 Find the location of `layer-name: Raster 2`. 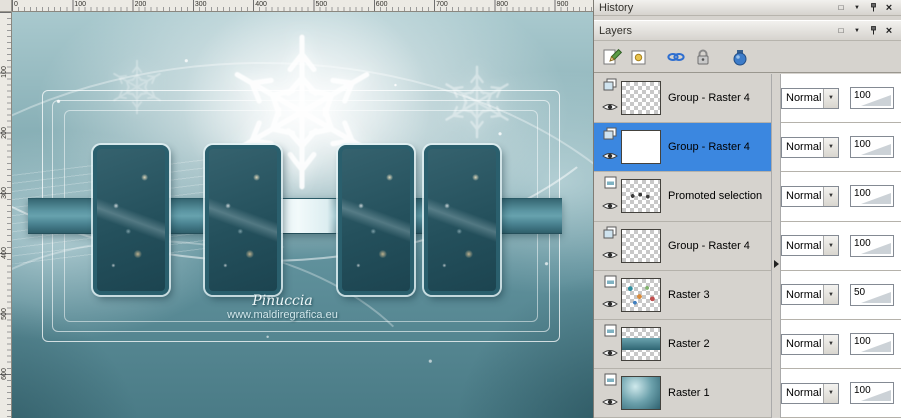

layer-name: Raster 2 is located at coordinates (716, 344).